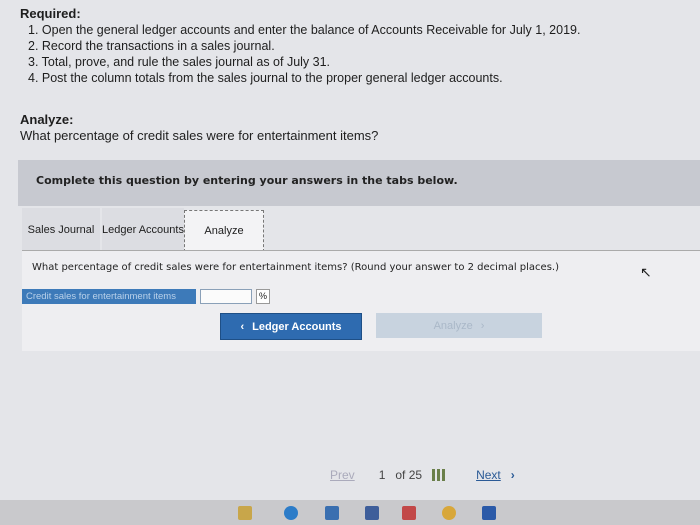 This screenshot has width=700, height=525. I want to click on answer-row: Credit sales for entertainment items %, so click(146, 296).